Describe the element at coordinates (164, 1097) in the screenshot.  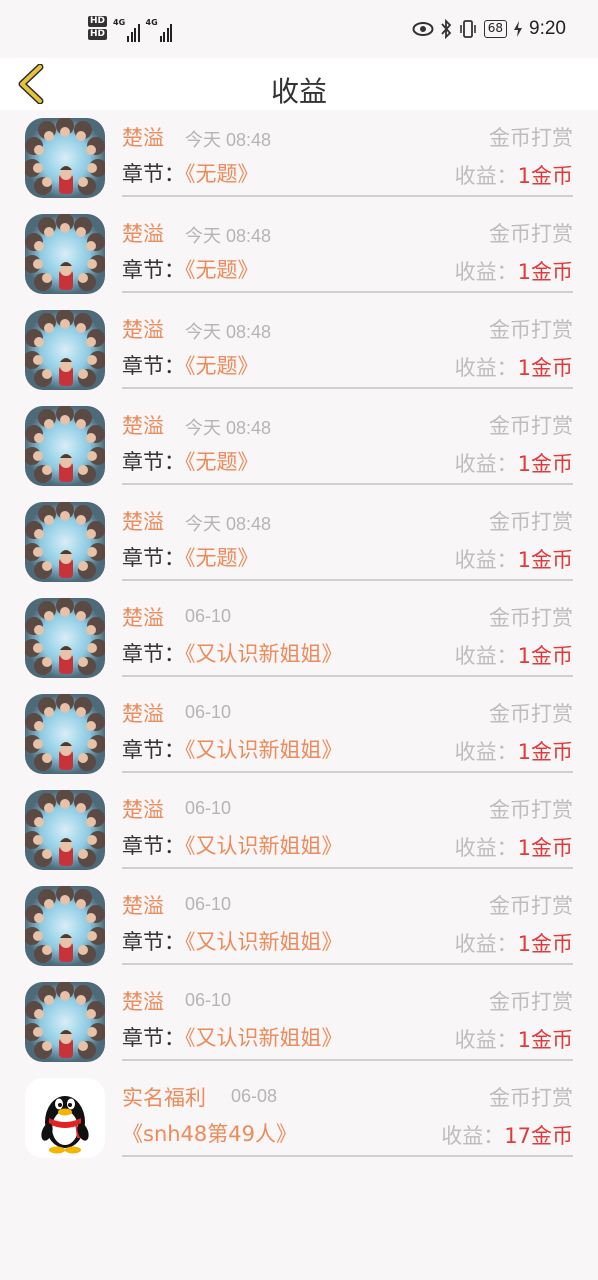
I see `user-name: 实名福利` at that location.